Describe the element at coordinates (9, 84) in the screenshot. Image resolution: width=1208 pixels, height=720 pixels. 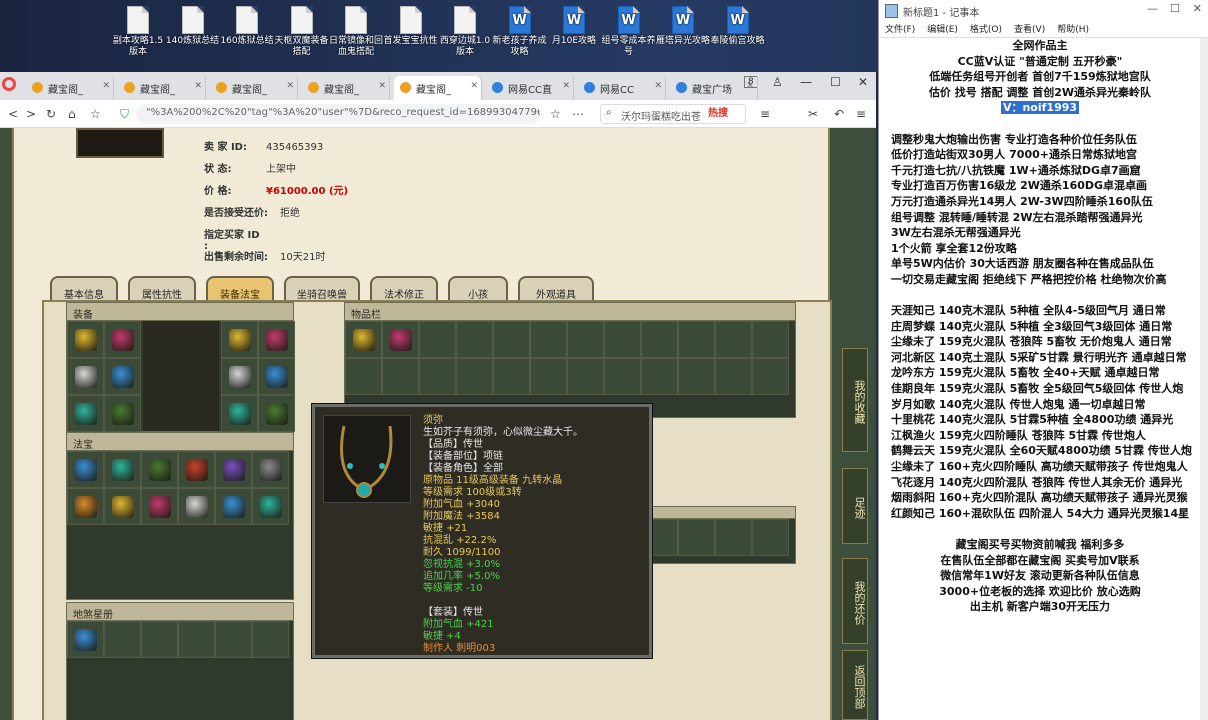
I see `browser-logo-icon` at that location.